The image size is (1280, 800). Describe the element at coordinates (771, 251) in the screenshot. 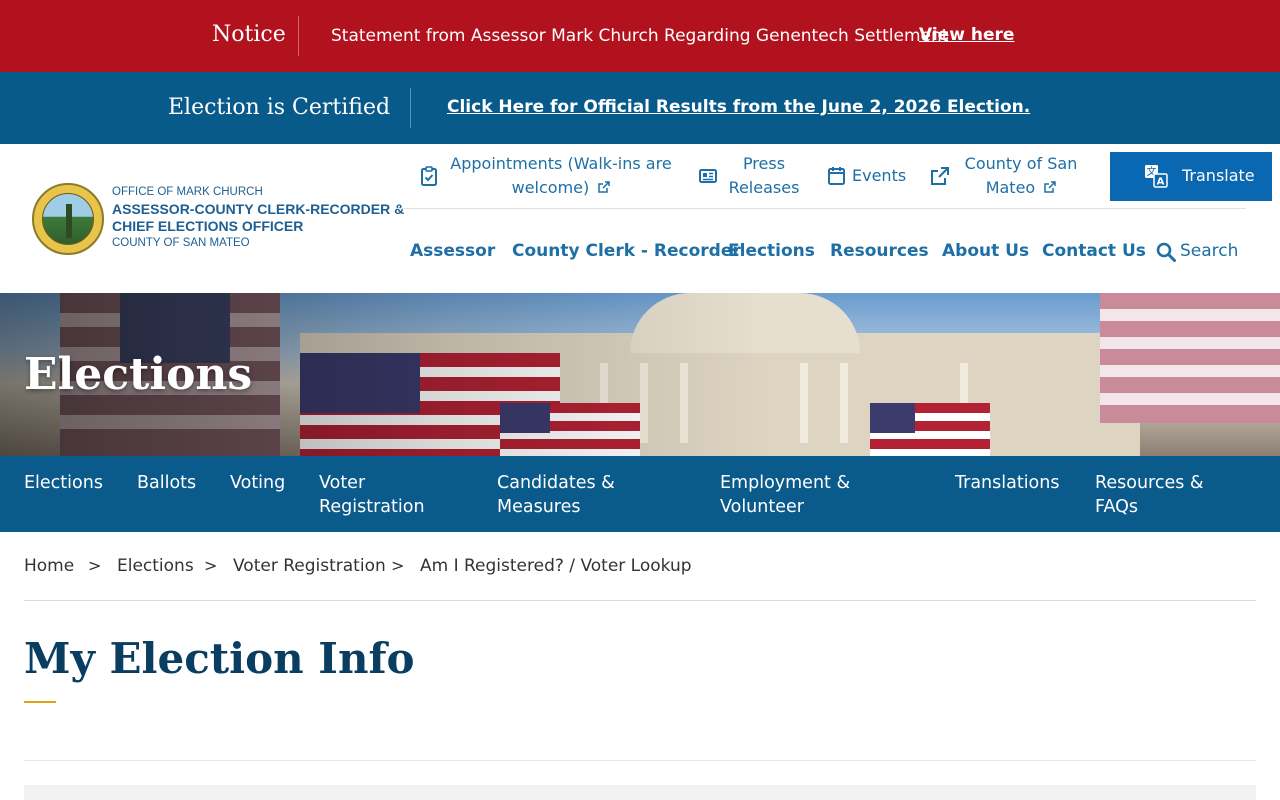

I see `nav-elections: Elections` at that location.